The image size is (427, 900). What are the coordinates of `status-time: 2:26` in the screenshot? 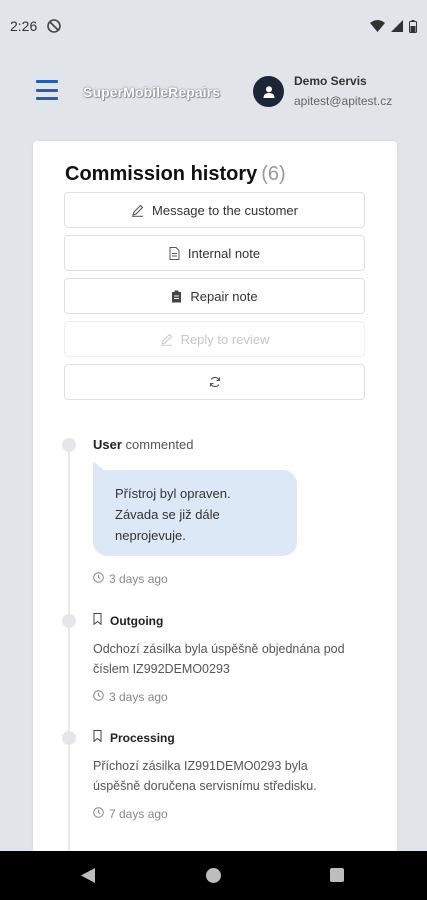 It's located at (24, 26).